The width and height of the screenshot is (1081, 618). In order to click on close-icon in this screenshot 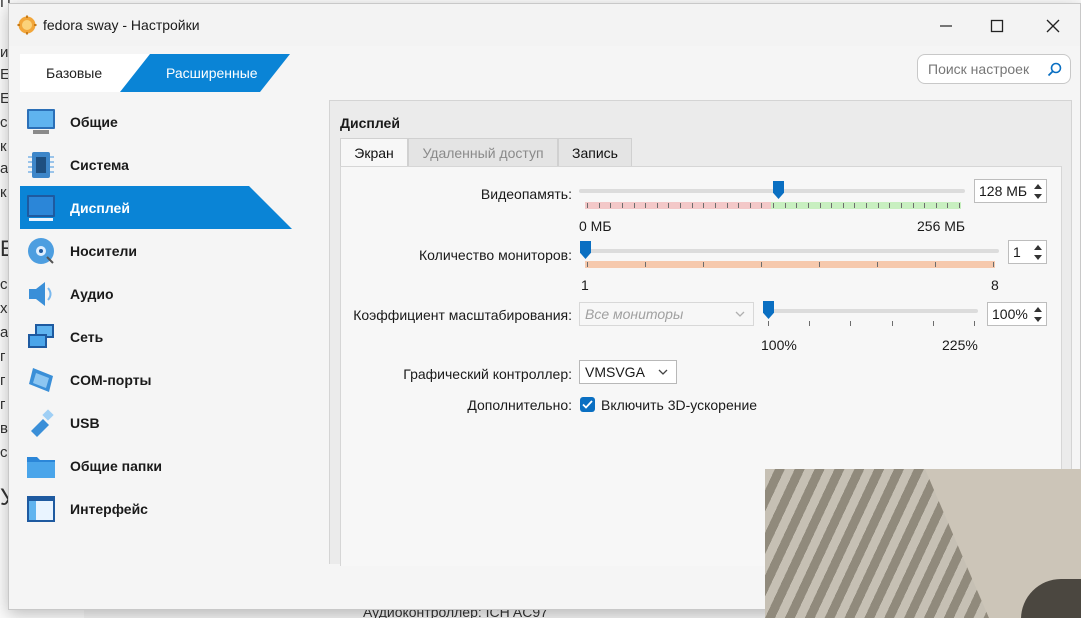, I will do `click(1053, 26)`.